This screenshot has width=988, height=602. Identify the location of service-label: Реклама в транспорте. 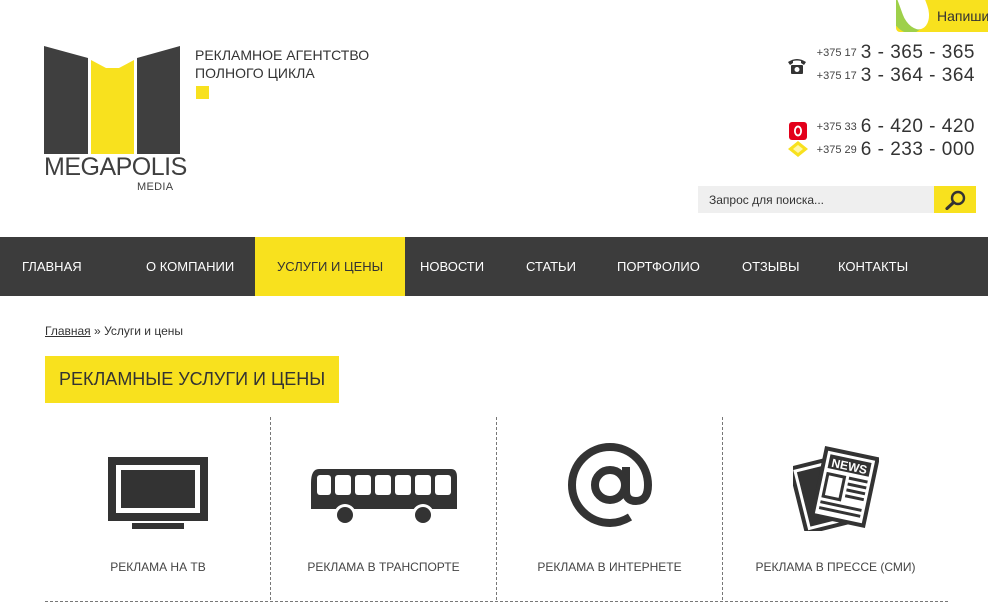
(383, 567).